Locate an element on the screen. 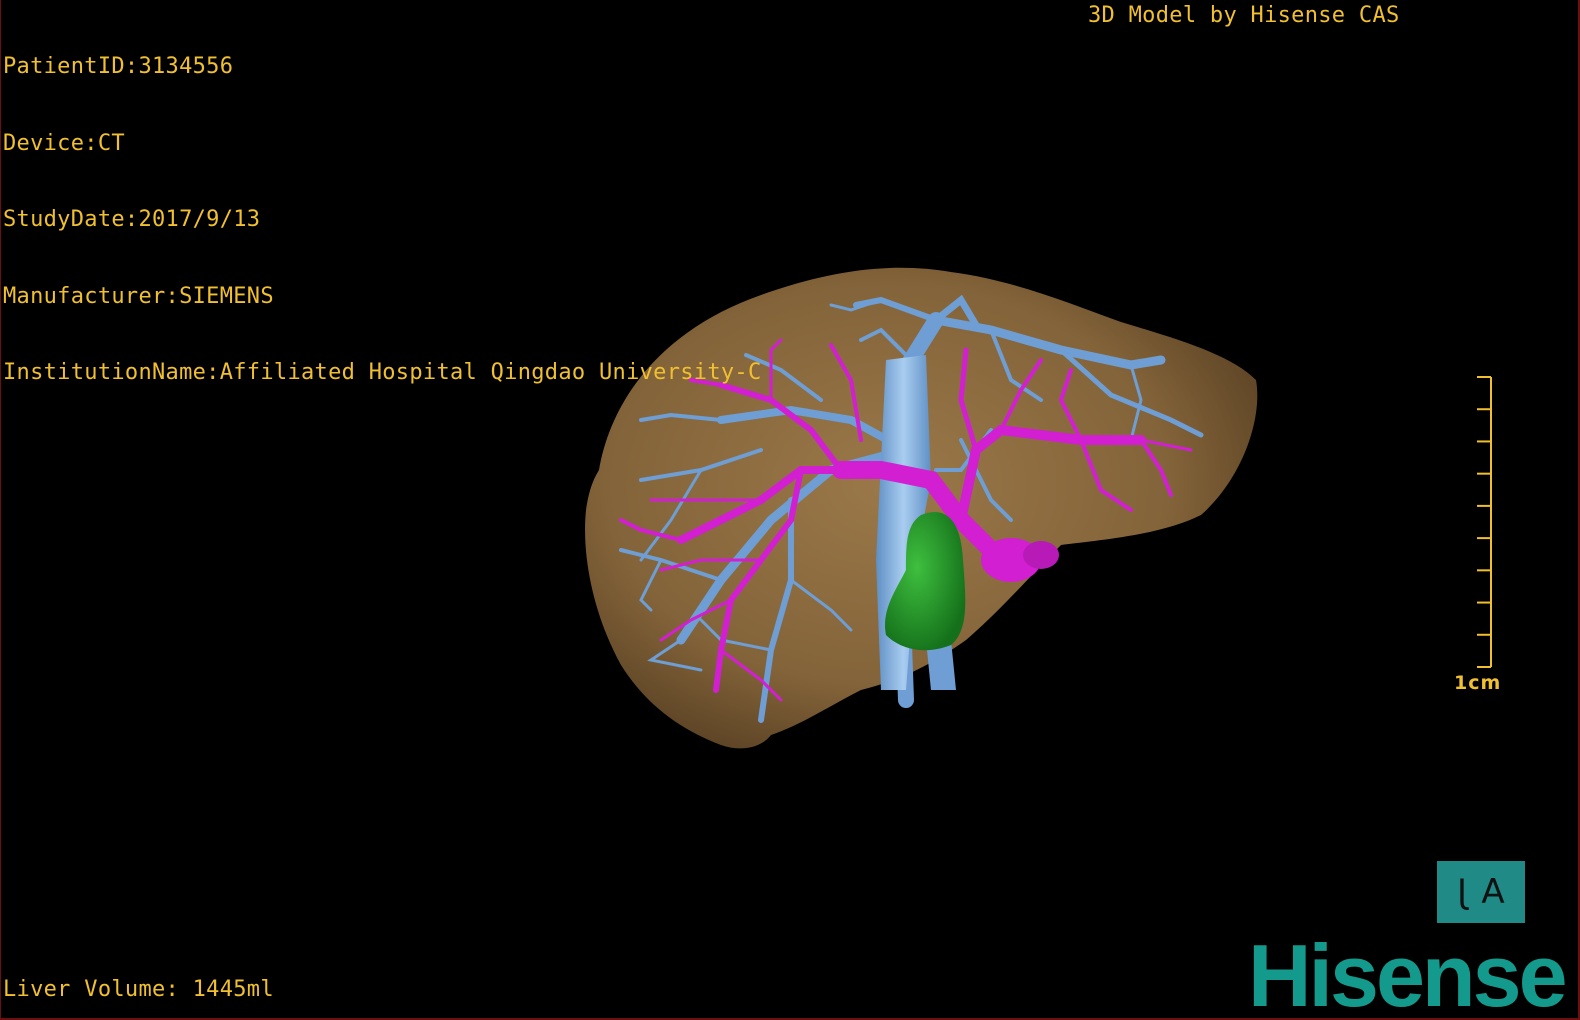 This screenshot has height=1020, width=1580. orientation-left-label: J is located at coordinates (1462, 892).